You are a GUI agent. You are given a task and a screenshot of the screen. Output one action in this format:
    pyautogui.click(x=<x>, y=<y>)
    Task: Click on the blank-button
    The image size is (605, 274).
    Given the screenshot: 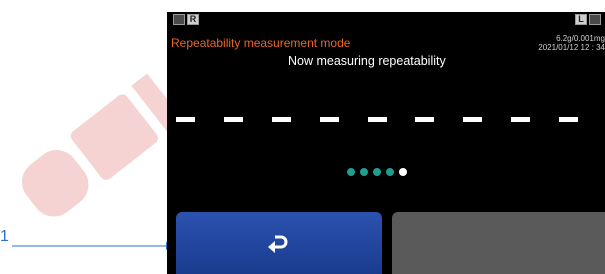 What is the action you would take?
    pyautogui.click(x=498, y=243)
    